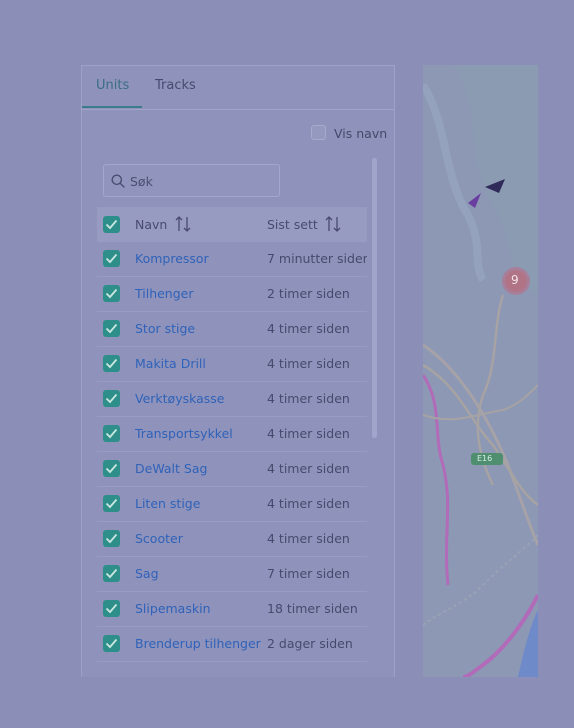 This screenshot has width=574, height=728. I want to click on column-name-header: Navn, so click(151, 224).